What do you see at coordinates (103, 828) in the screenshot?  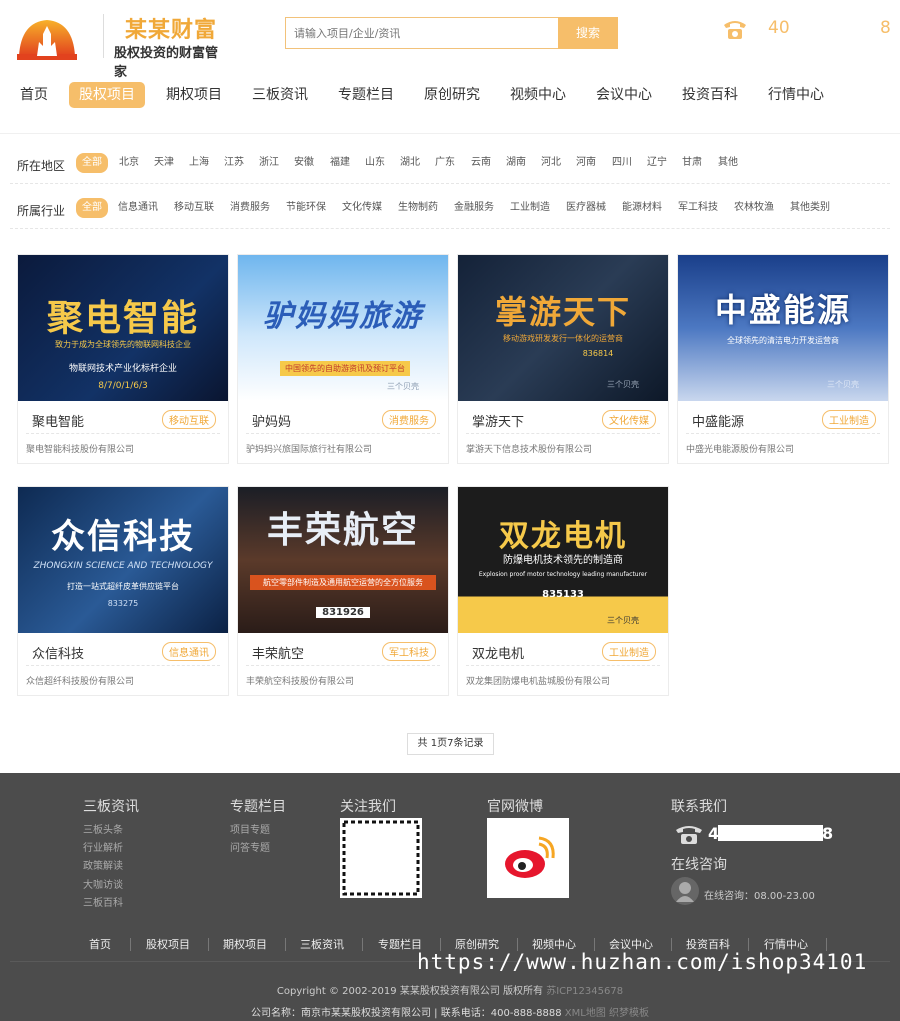 I see `footer-link: 三板头条` at bounding box center [103, 828].